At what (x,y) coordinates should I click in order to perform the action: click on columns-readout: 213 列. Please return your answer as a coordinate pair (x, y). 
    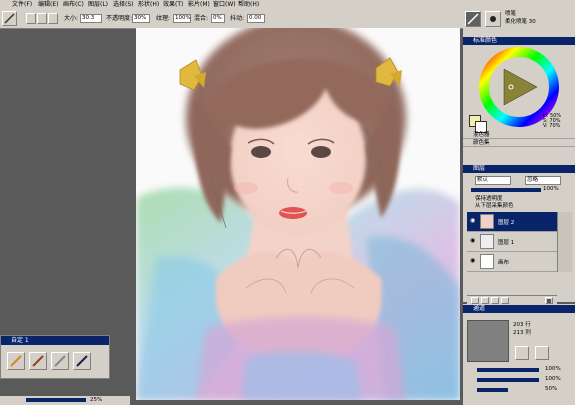
    Looking at the image, I should click on (522, 333).